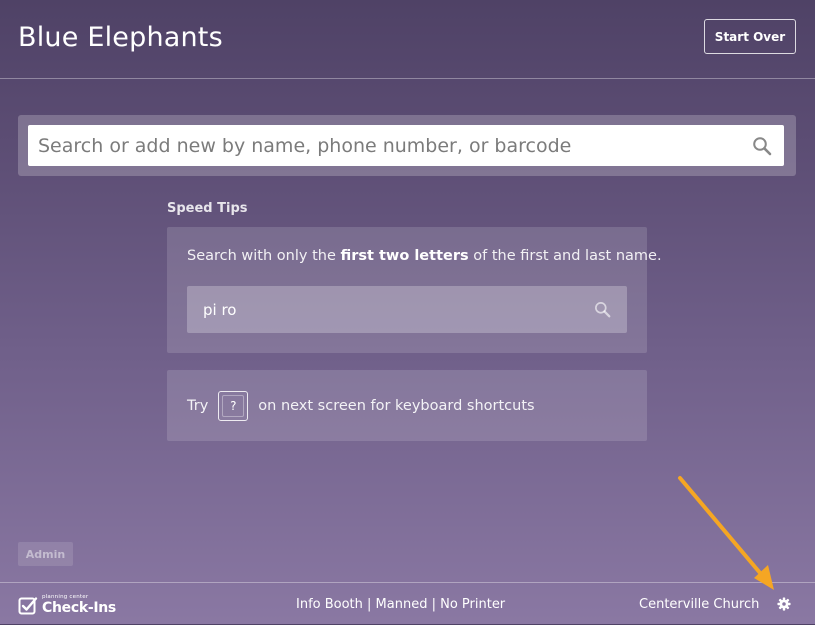 The width and height of the screenshot is (815, 625). I want to click on speed-tips-heading: Speed Tips, so click(207, 208).